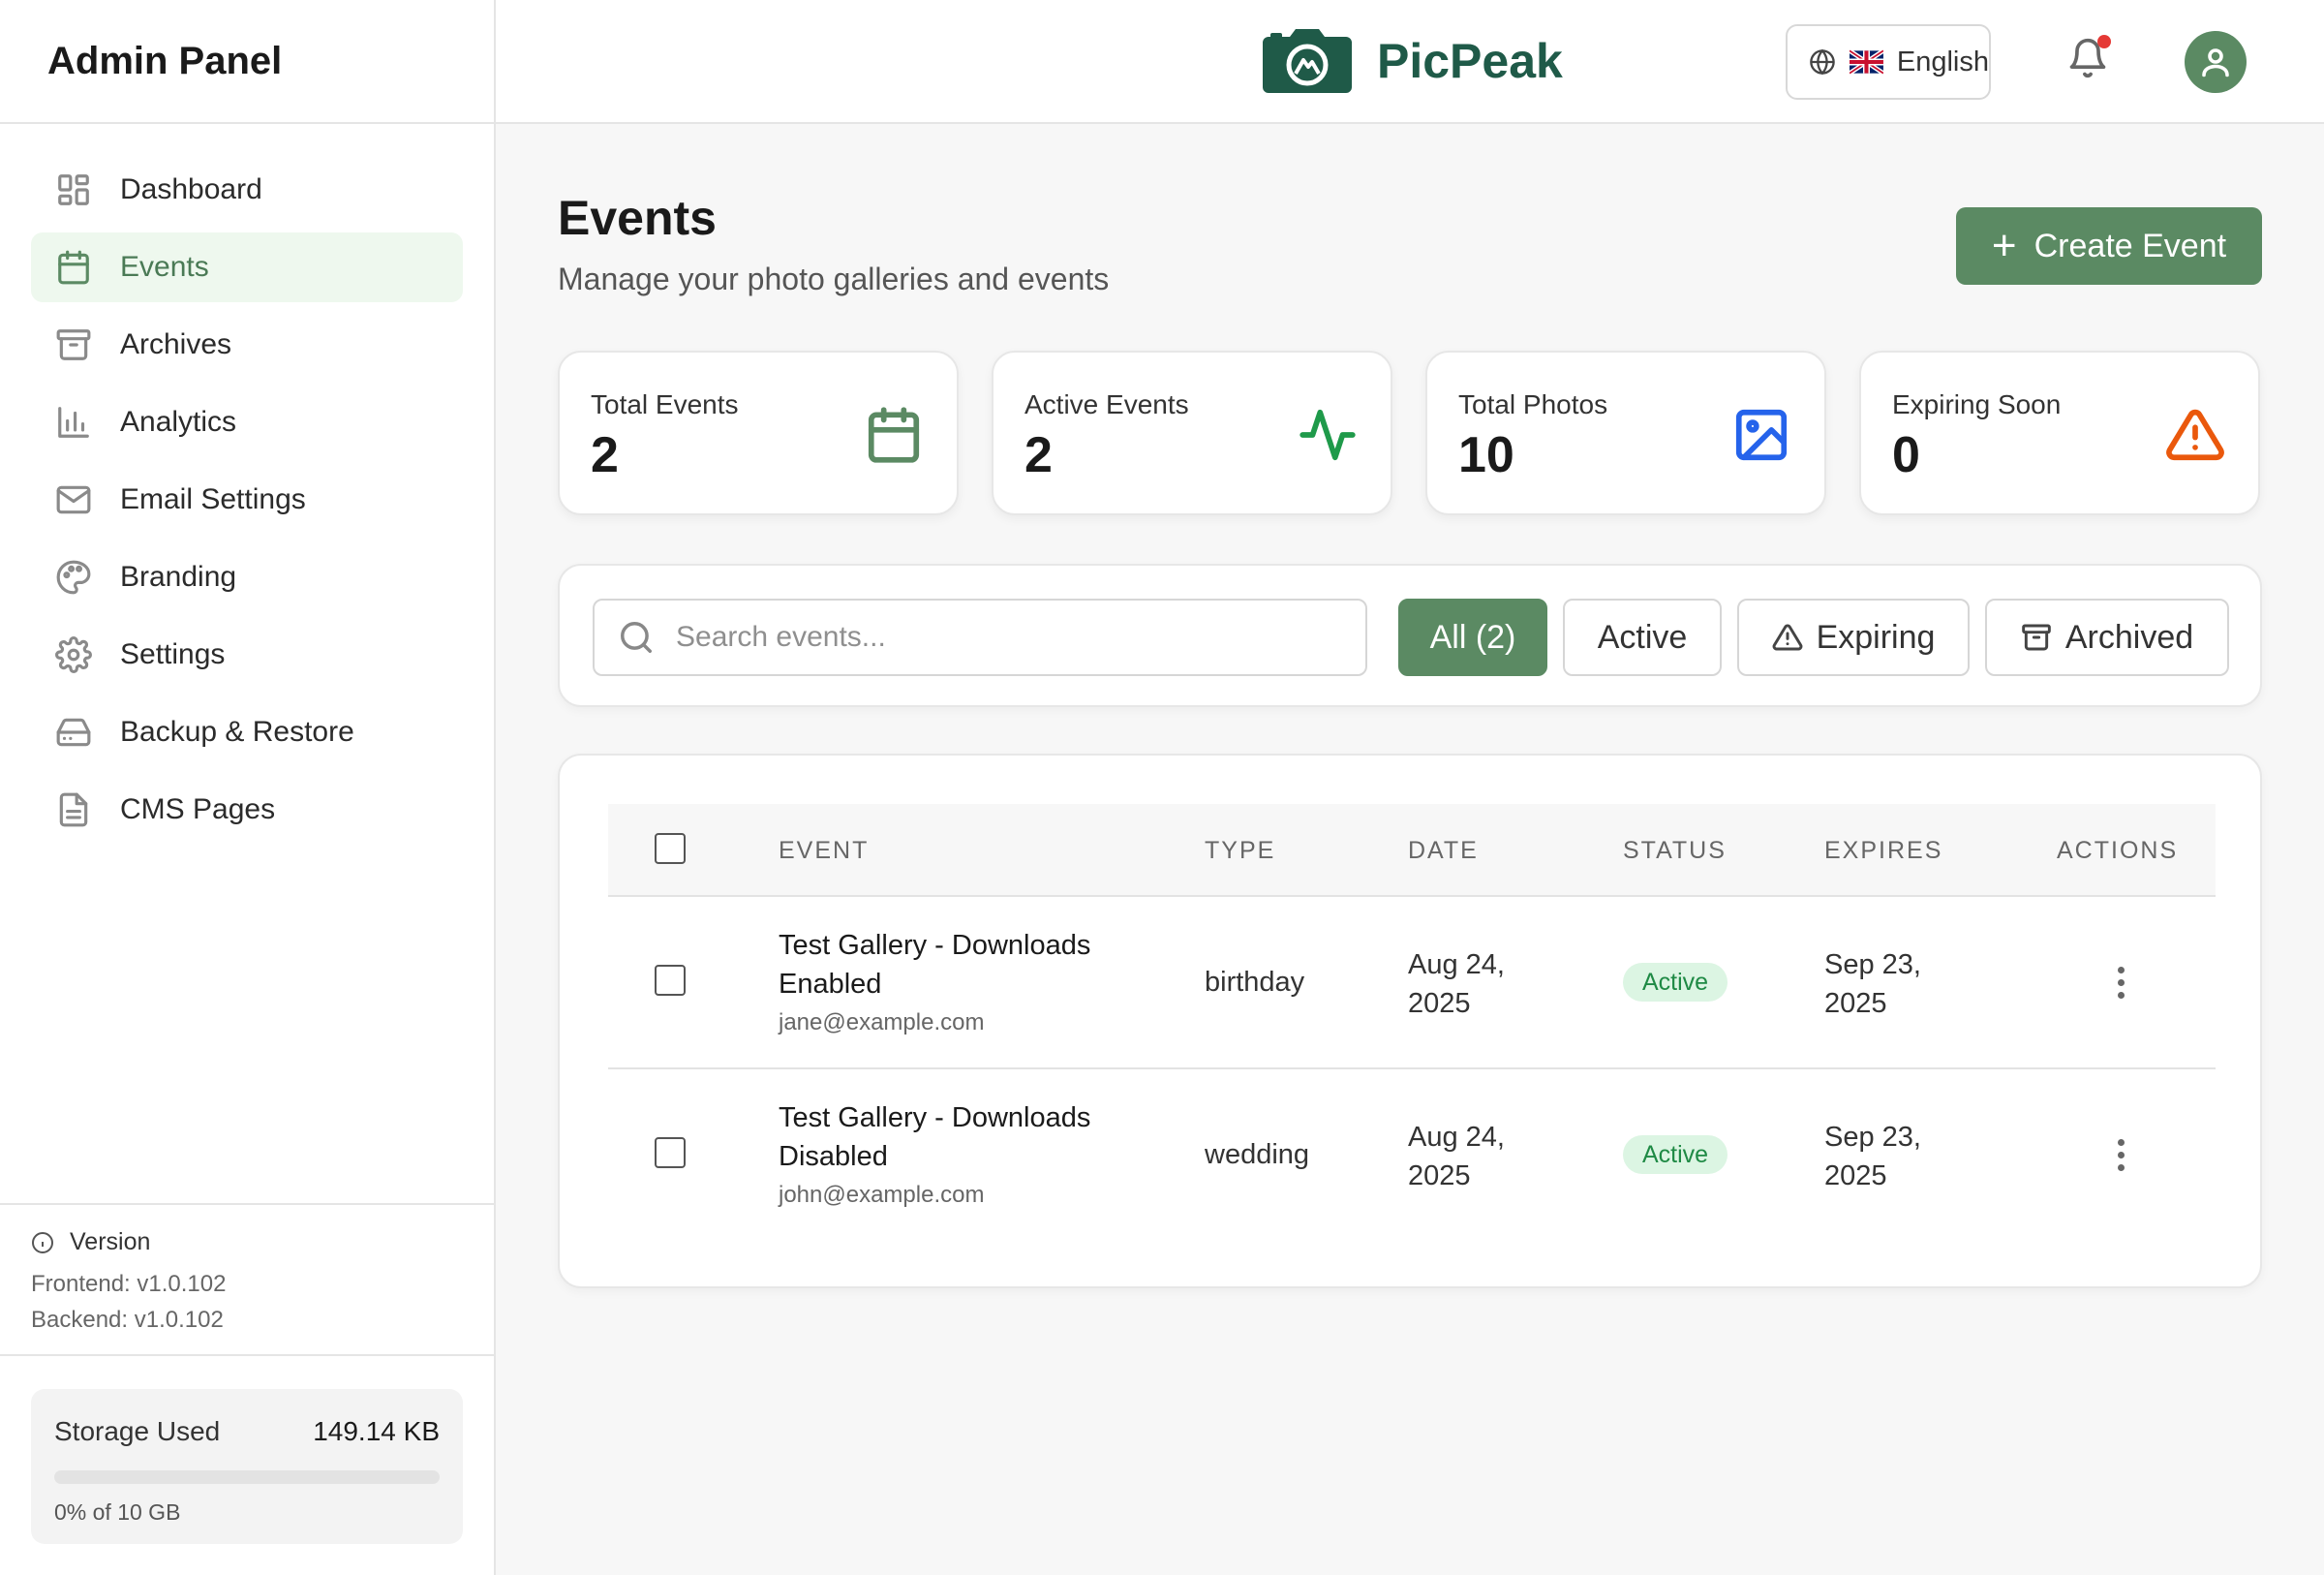 The height and width of the screenshot is (1575, 2324). Describe the element at coordinates (247, 655) in the screenshot. I see `sidebar-item-settings: Settings` at that location.